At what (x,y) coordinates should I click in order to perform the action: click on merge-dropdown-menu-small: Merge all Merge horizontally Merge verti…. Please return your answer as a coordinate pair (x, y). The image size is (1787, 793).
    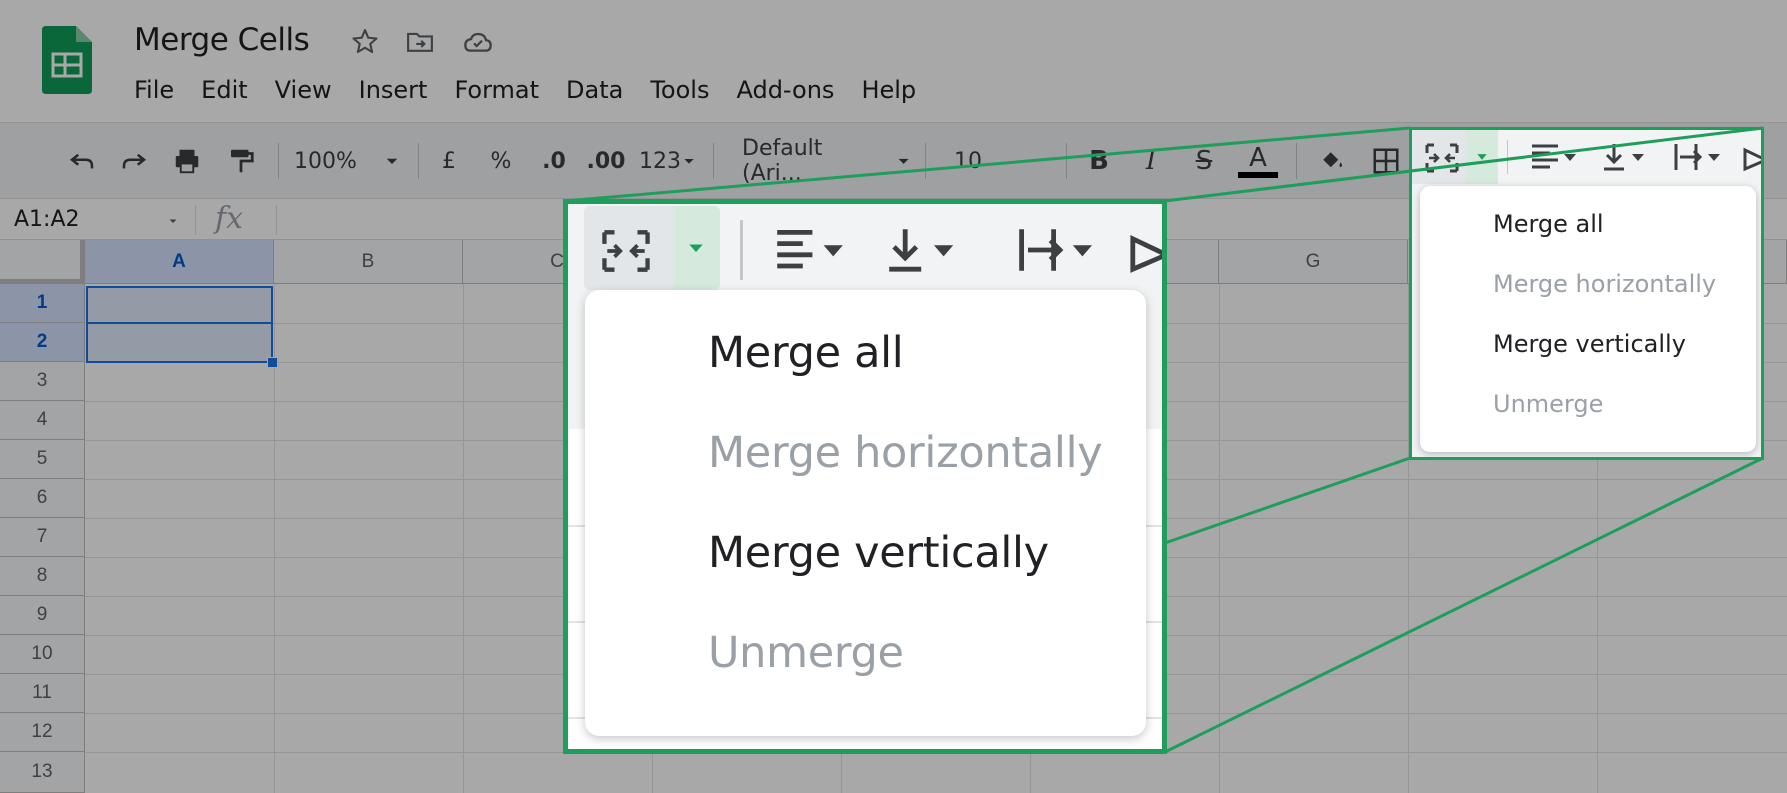
    Looking at the image, I should click on (1588, 319).